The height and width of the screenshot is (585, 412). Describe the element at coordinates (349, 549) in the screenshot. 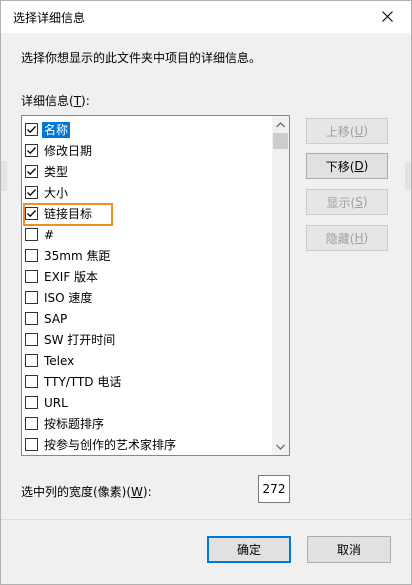

I see `cancel-button: 取消` at that location.